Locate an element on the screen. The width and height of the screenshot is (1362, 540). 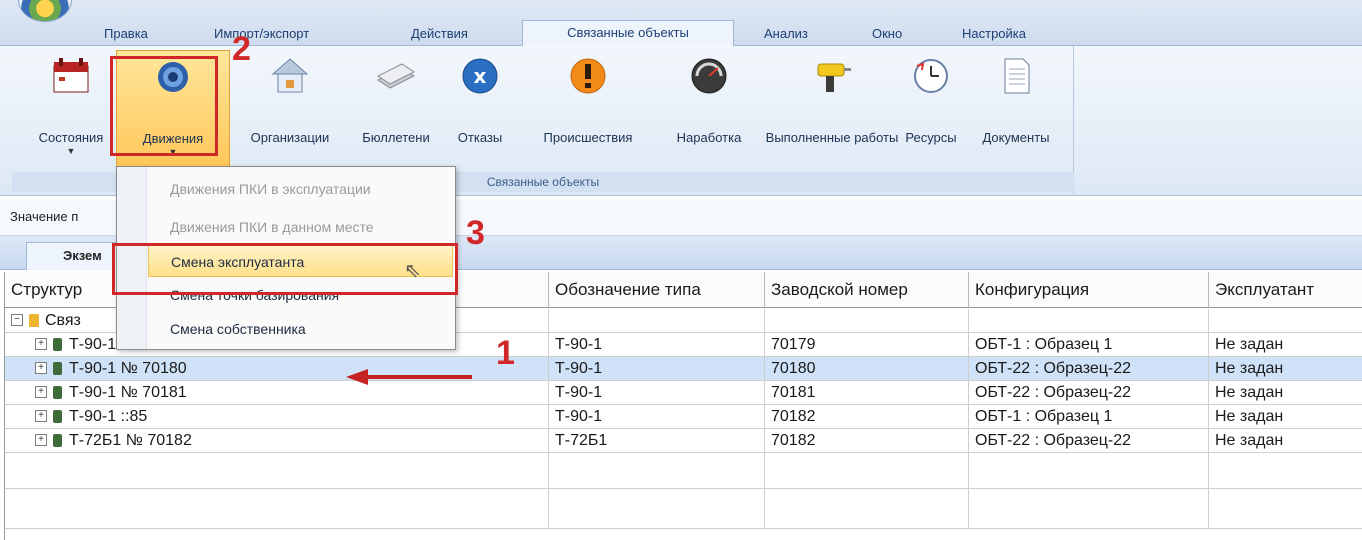
app-menu-orb-icon is located at coordinates (45, 11).